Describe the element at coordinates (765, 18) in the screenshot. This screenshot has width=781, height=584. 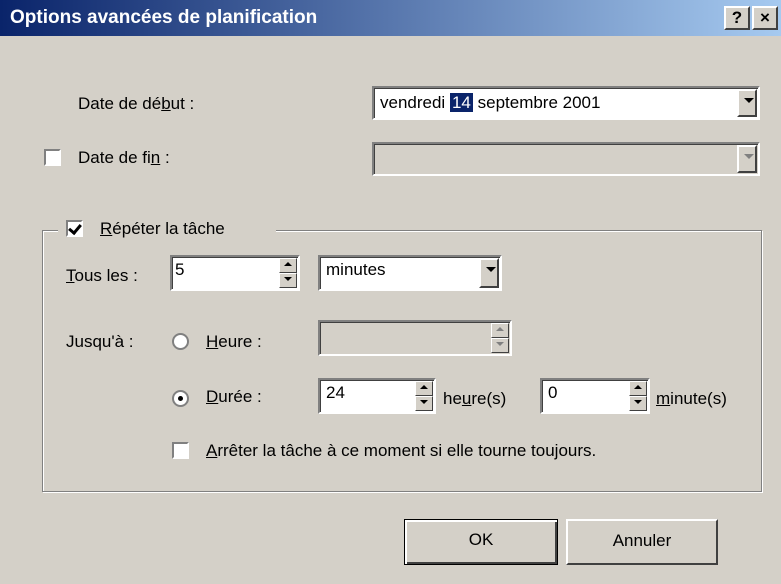
I see `close-button: ×` at that location.